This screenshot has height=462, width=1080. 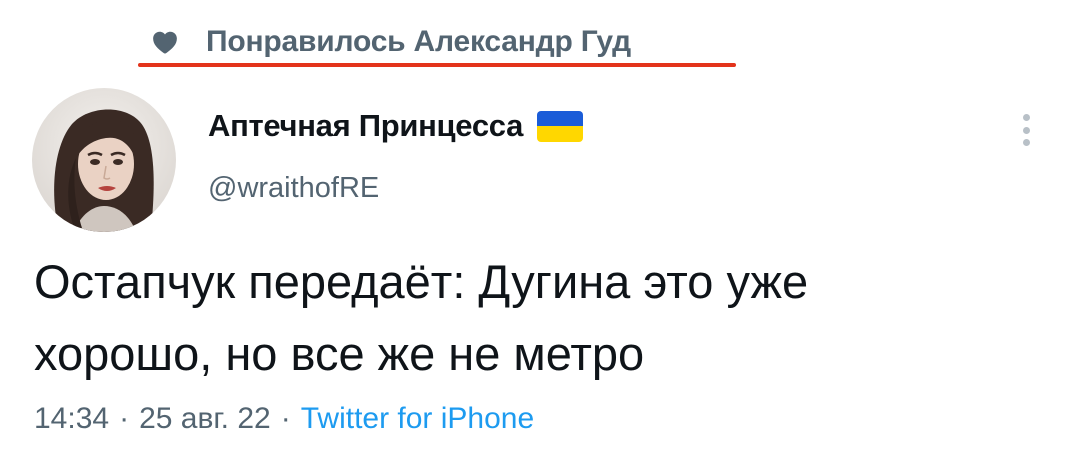 I want to click on tweet-meta: 14:34 · 25 авг. 22 · Twitter for iPhone, so click(x=284, y=419).